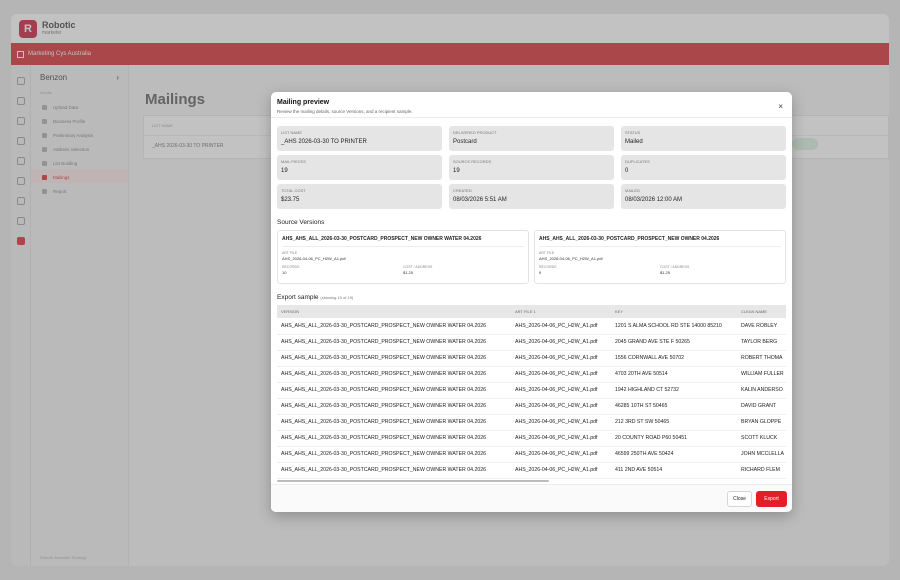 The image size is (900, 580). I want to click on table-cell: TAYLOR BERG, so click(761, 342).